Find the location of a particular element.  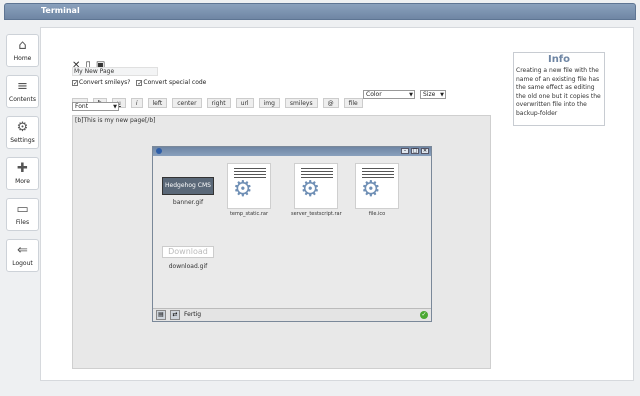

sidebar-item-label: More is located at coordinates (22, 181).